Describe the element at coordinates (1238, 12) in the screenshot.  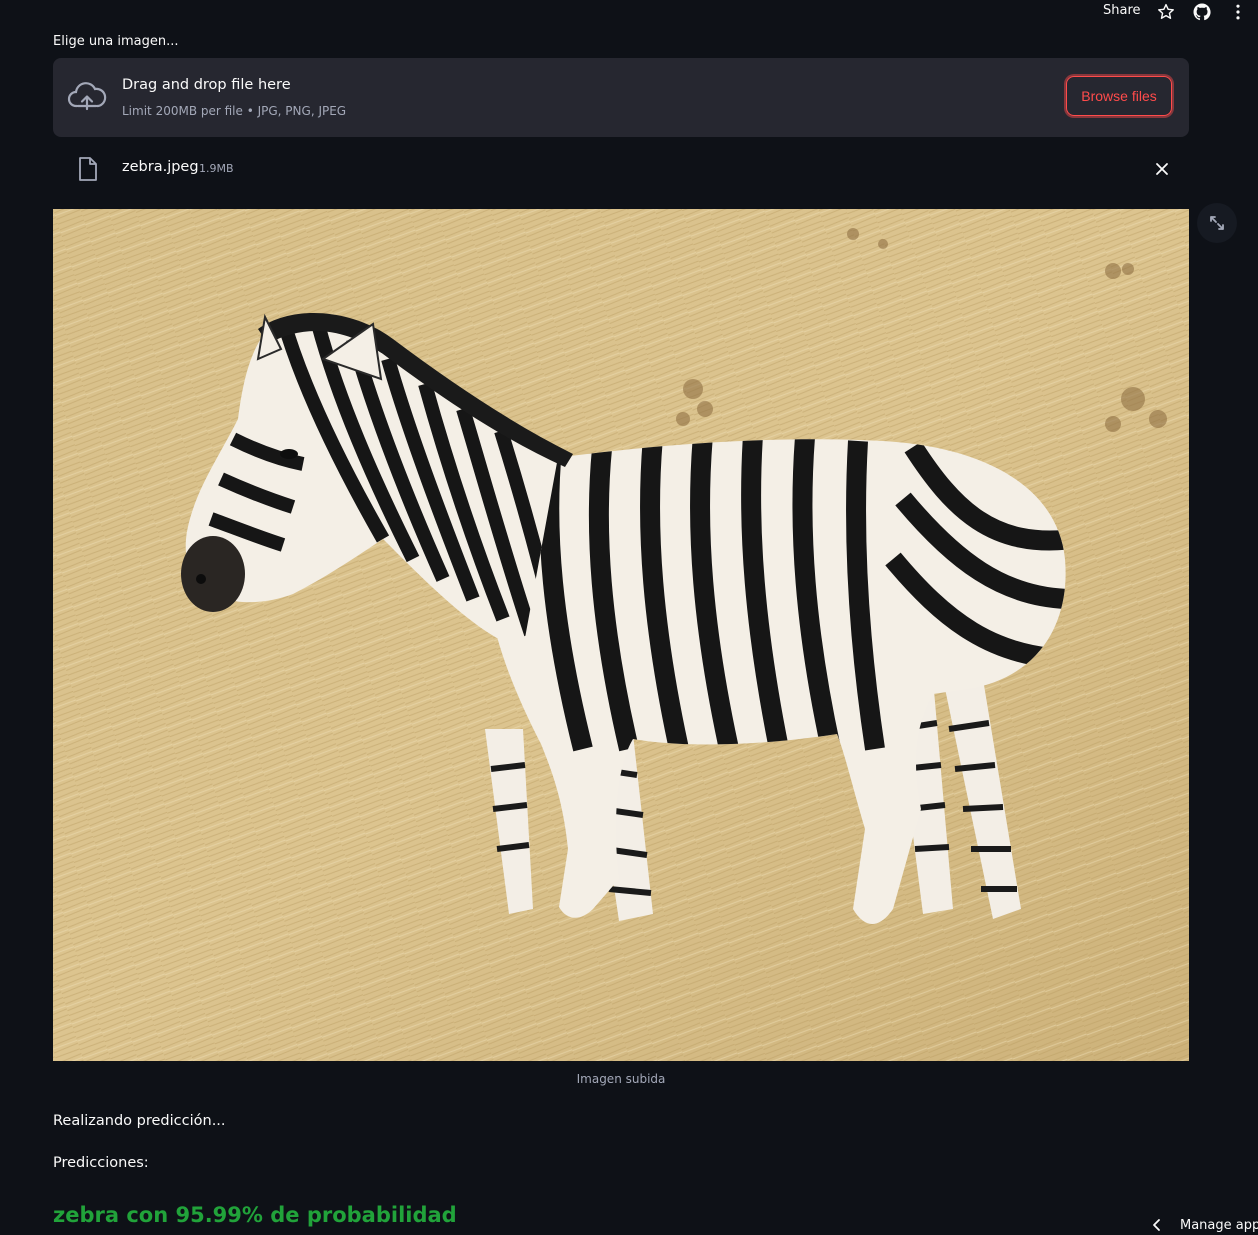
I see `more-vertical-icon` at that location.